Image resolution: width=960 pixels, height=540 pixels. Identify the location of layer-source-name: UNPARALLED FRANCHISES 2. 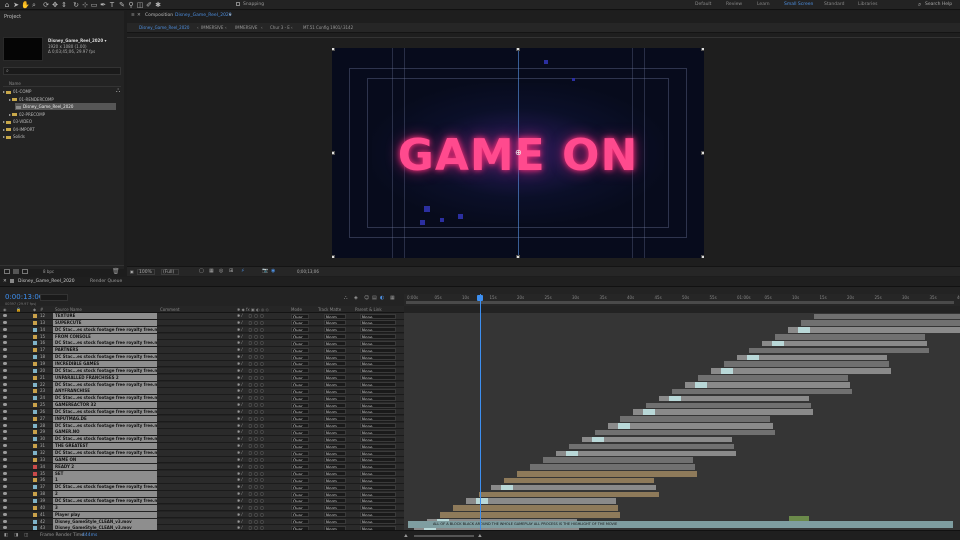
(105, 377).